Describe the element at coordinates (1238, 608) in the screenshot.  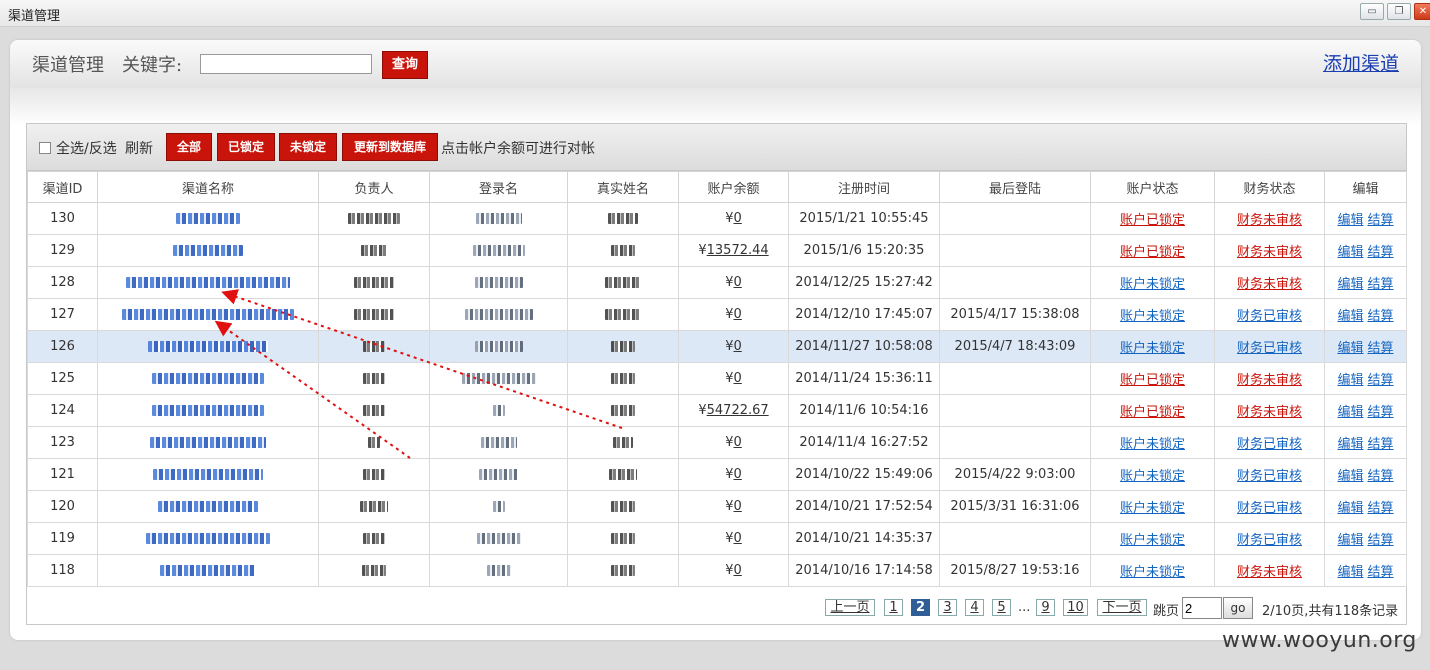
I see `go-button: go` at that location.